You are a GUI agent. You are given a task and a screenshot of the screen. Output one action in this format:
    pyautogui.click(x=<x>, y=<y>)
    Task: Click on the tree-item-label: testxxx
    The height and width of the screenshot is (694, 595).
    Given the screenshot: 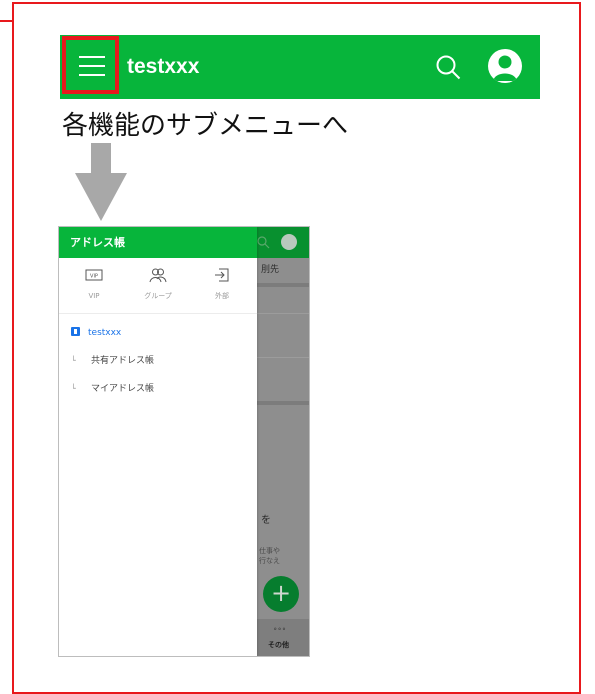 What is the action you would take?
    pyautogui.click(x=105, y=333)
    